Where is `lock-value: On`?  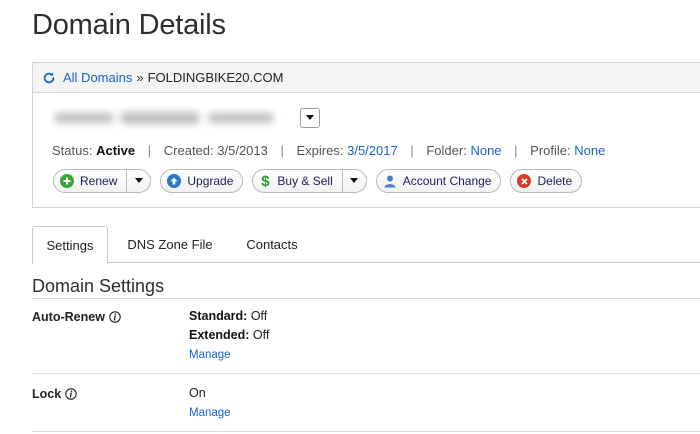 lock-value: On is located at coordinates (197, 393).